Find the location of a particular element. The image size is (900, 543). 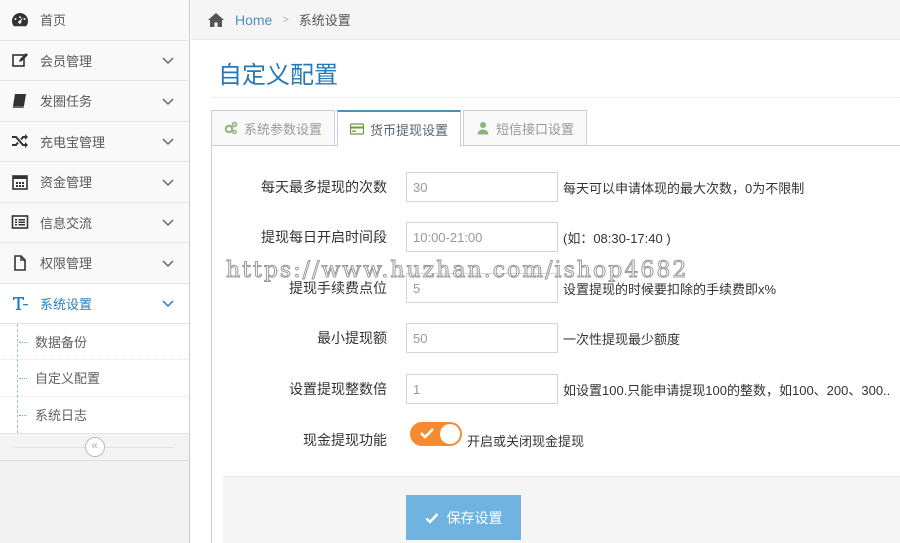

form-row-min-amount: 最小提现额 一次性提现最少额度 is located at coordinates (556, 338).